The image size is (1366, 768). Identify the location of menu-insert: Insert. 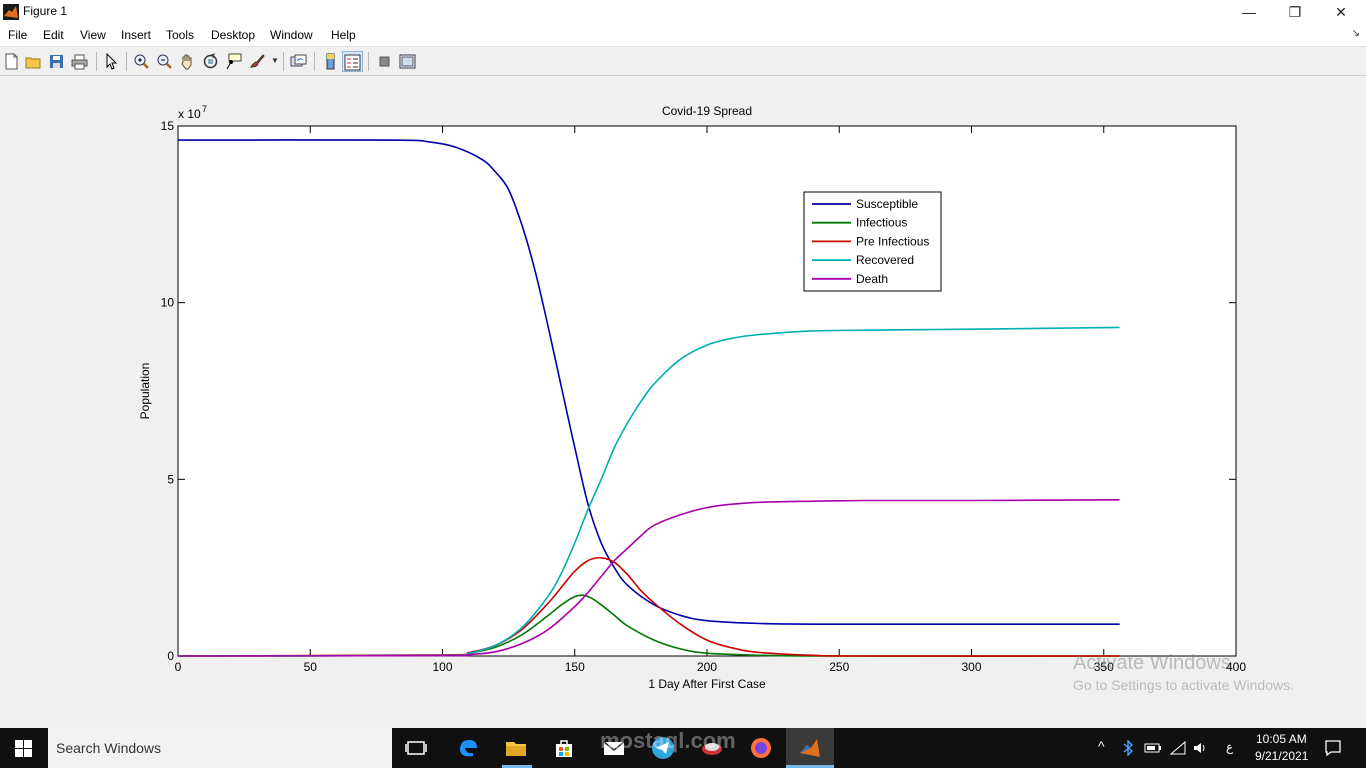
(136, 35).